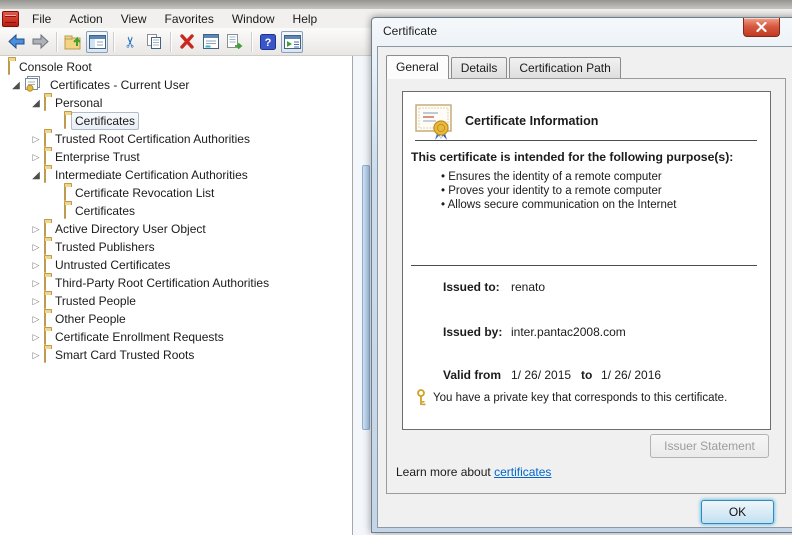 The width and height of the screenshot is (792, 535). Describe the element at coordinates (78, 103) in the screenshot. I see `tree-item-label: Personal` at that location.